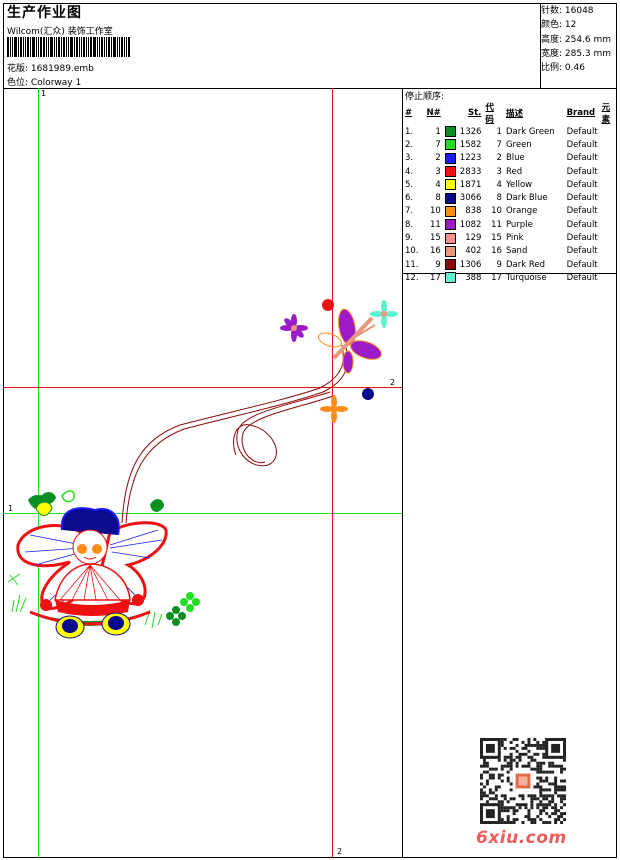 Image resolution: width=620 pixels, height=860 pixels. What do you see at coordinates (521, 838) in the screenshot?
I see `watermark-logo: 6xiu.com` at bounding box center [521, 838].